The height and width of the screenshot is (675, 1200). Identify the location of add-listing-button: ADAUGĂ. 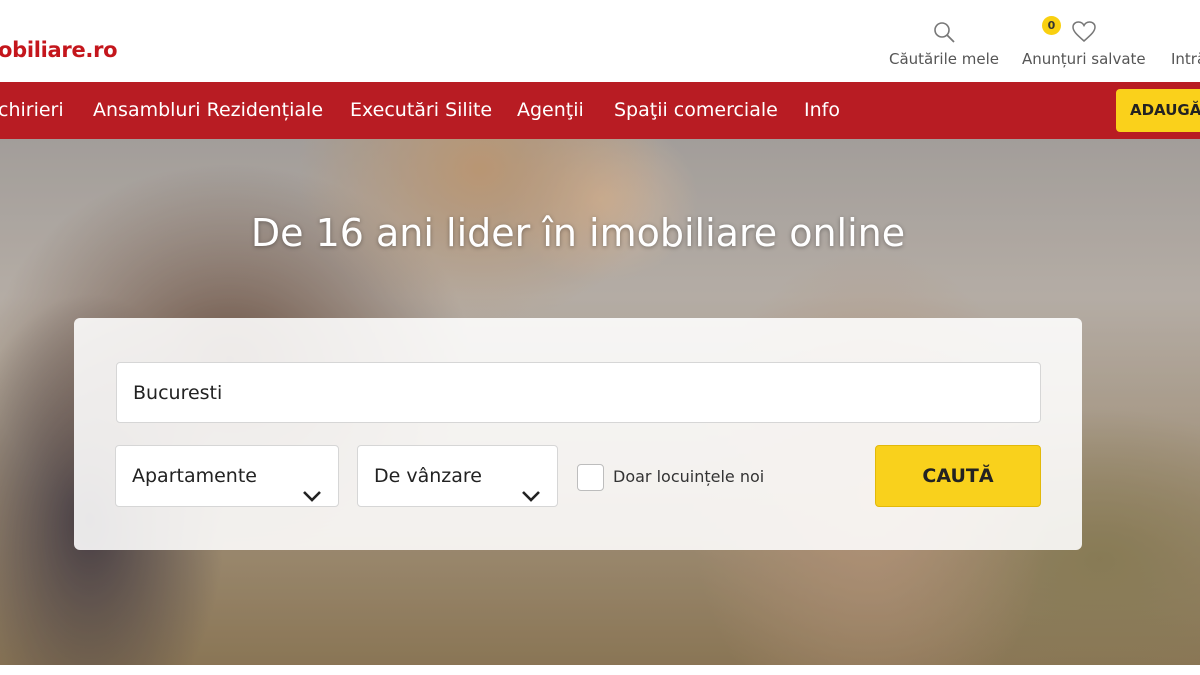
(1158, 110).